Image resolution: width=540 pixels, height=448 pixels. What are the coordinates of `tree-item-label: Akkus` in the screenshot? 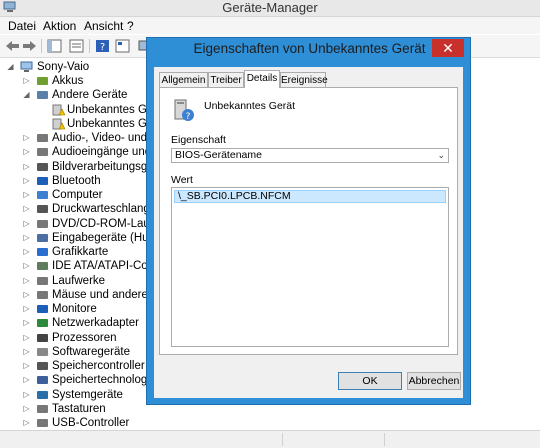 It's located at (68, 81).